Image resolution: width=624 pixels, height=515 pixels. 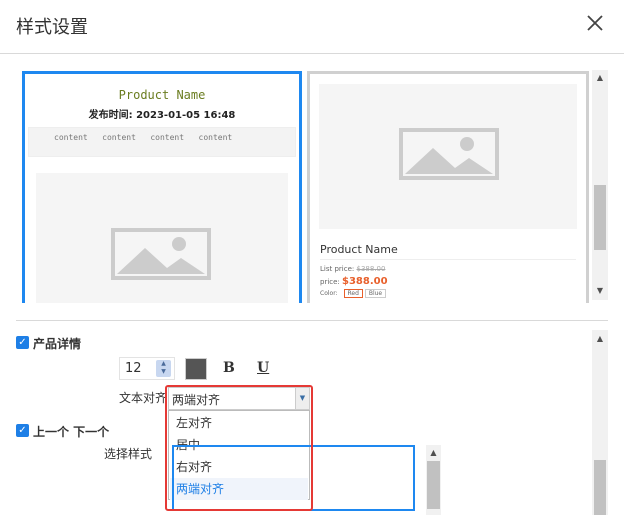 I want to click on align-option-left: 左对齐, so click(x=239, y=423).